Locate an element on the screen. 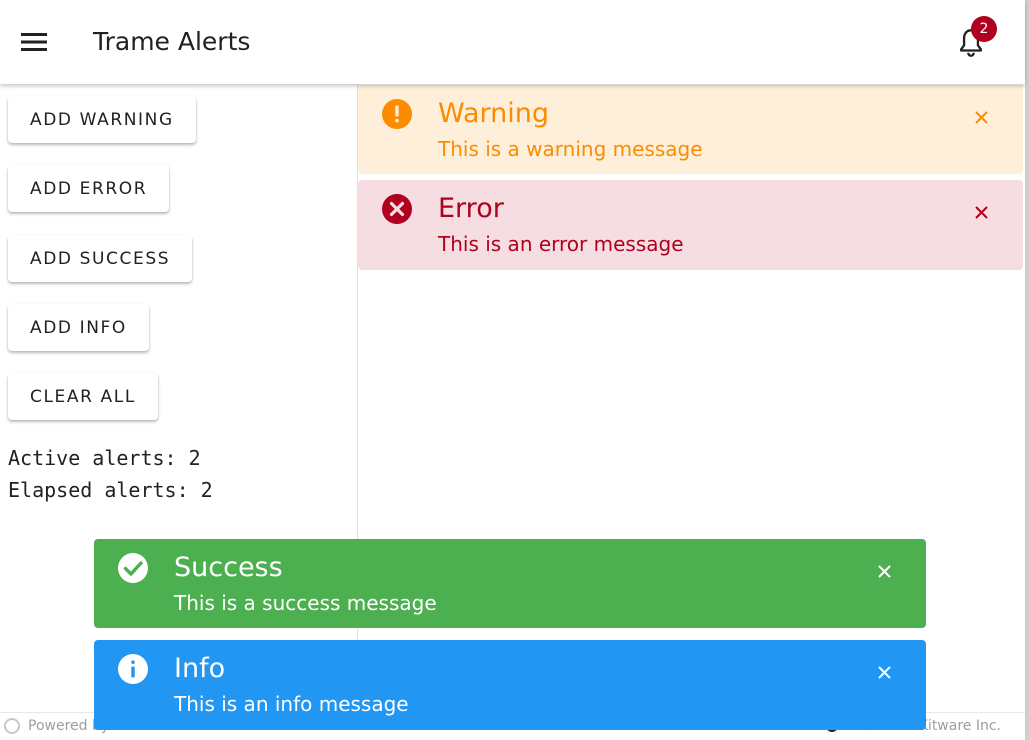  close-success-button is located at coordinates (884, 571).